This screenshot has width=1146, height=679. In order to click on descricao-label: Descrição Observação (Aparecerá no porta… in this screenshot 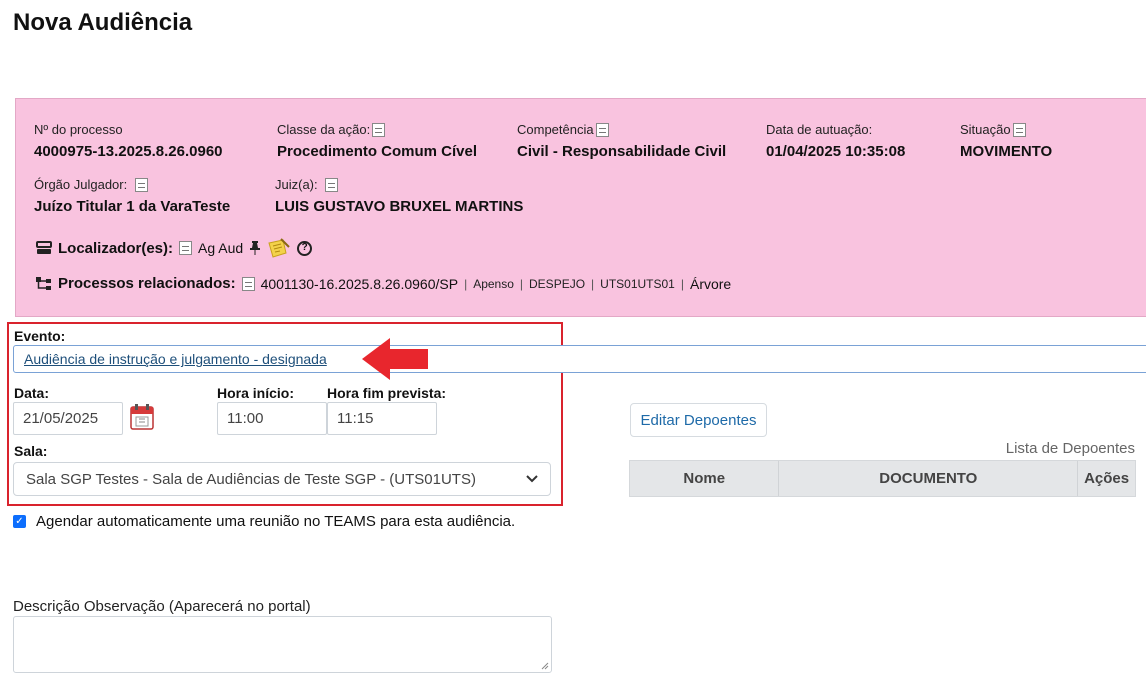, I will do `click(162, 606)`.